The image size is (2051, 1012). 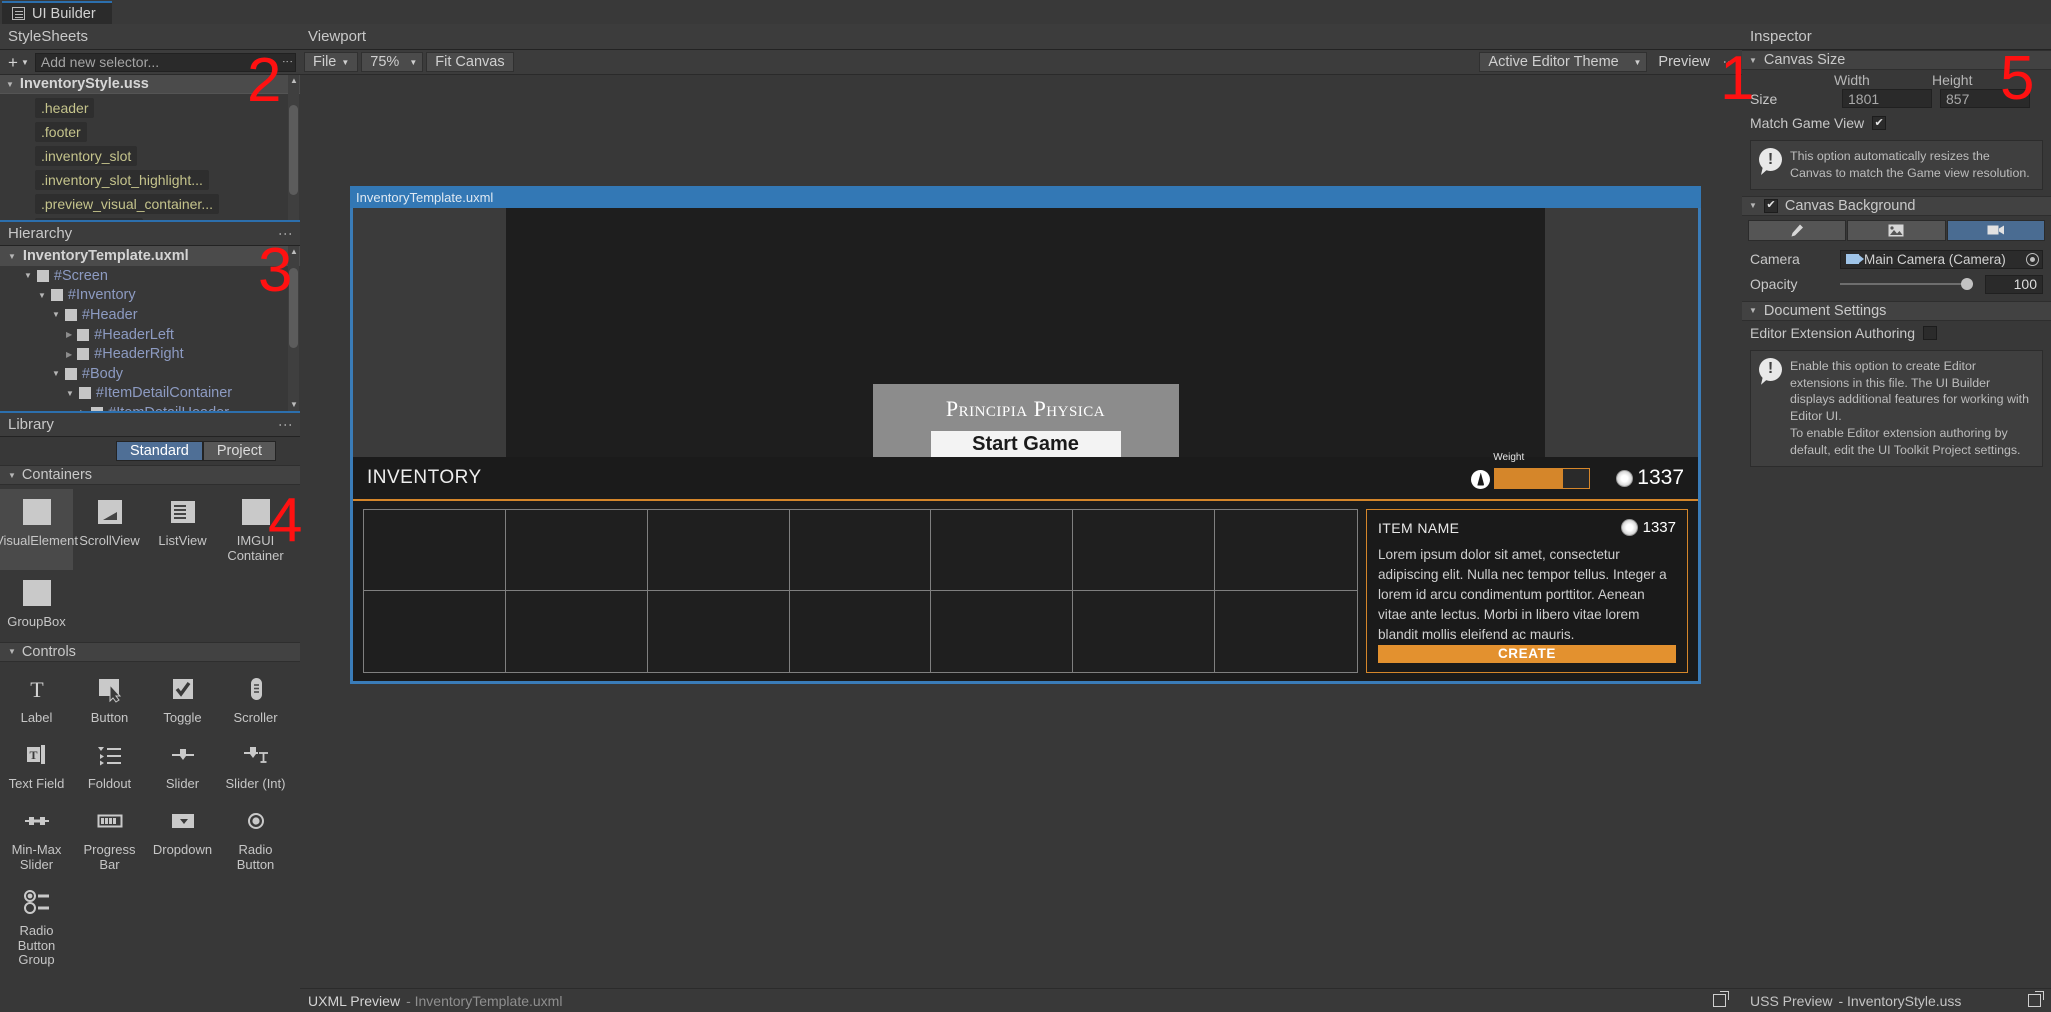 I want to click on library-item-imgui-container: IMGUI Container, so click(x=255, y=529).